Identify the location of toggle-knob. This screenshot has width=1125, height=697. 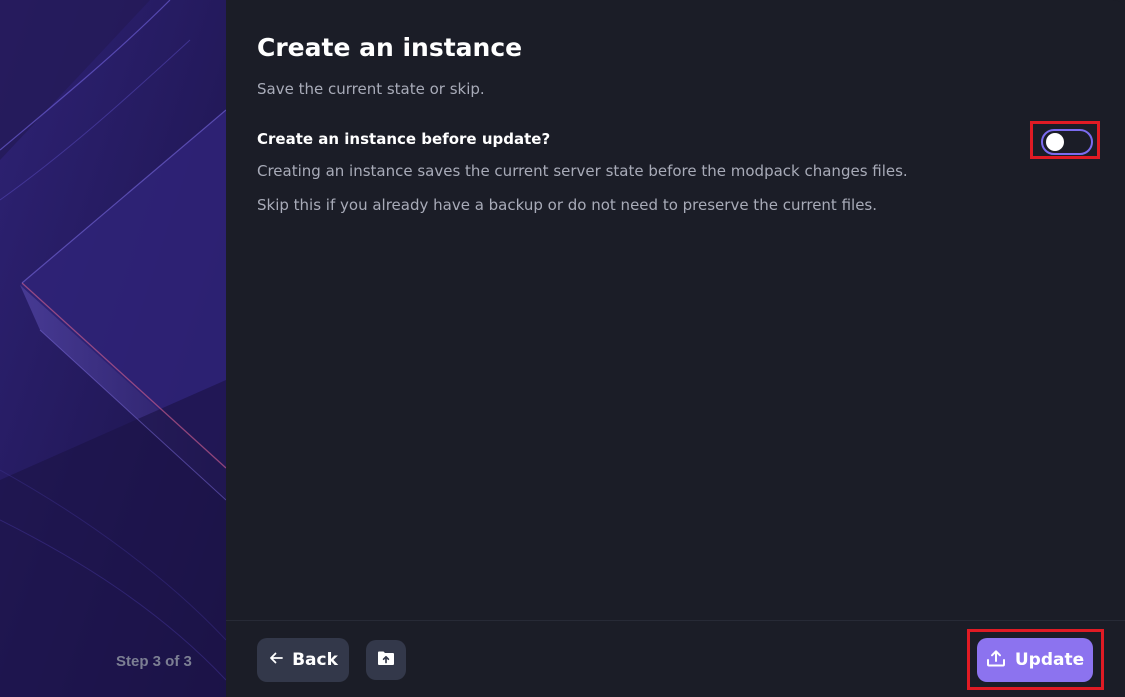
(1055, 142).